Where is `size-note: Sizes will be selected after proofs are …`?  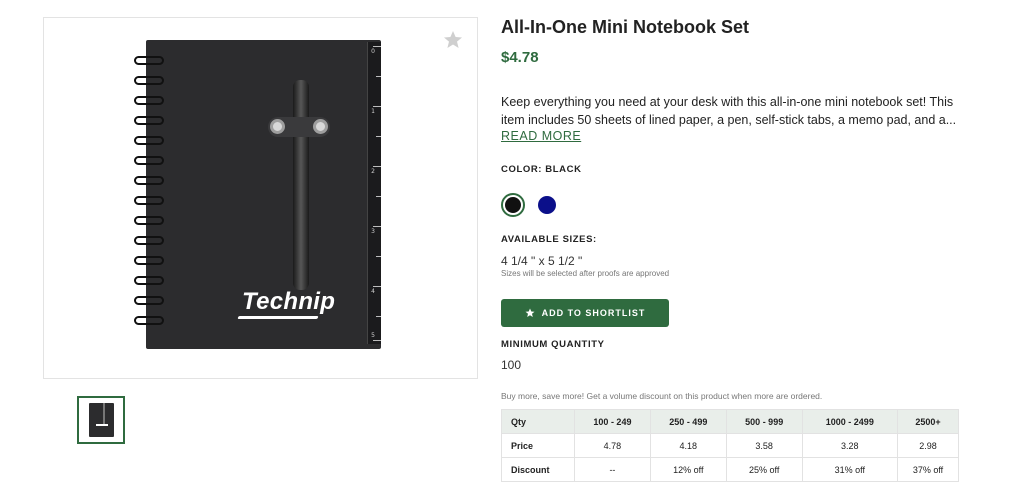
size-note: Sizes will be selected after proofs are … is located at coordinates (585, 273).